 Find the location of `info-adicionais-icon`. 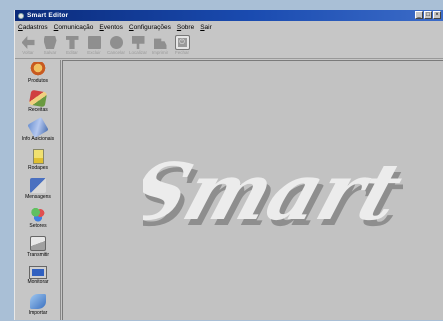

info-adicionais-icon is located at coordinates (38, 127).